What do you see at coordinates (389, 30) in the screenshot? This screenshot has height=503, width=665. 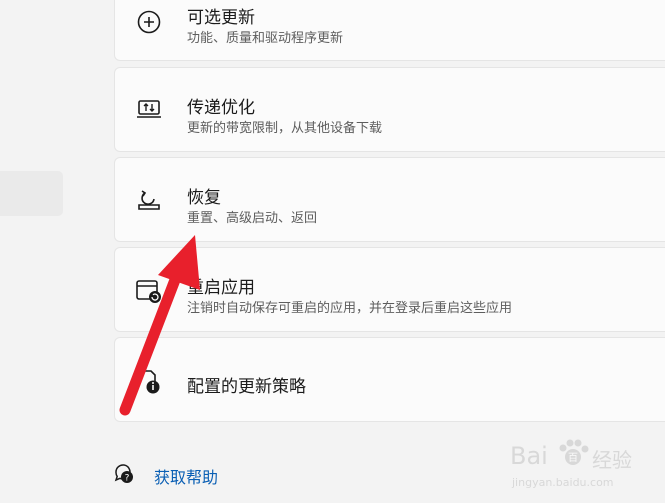 I see `optional-updates-card: 可选更新 功能、质量和驱动程序更新` at bounding box center [389, 30].